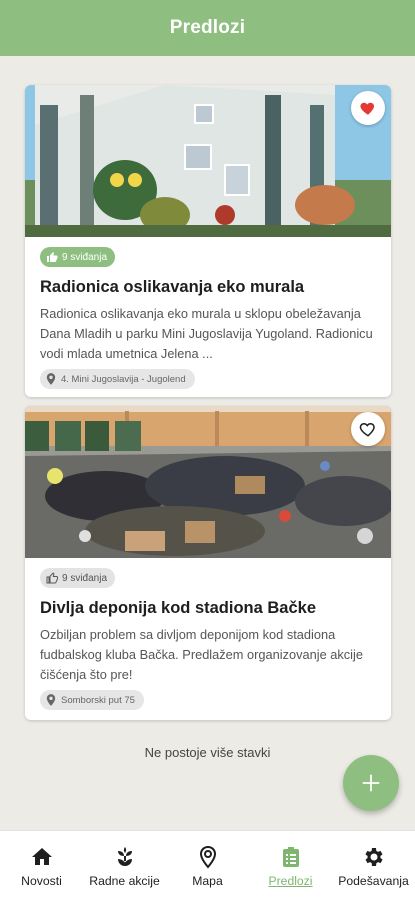  I want to click on home-icon, so click(41, 856).